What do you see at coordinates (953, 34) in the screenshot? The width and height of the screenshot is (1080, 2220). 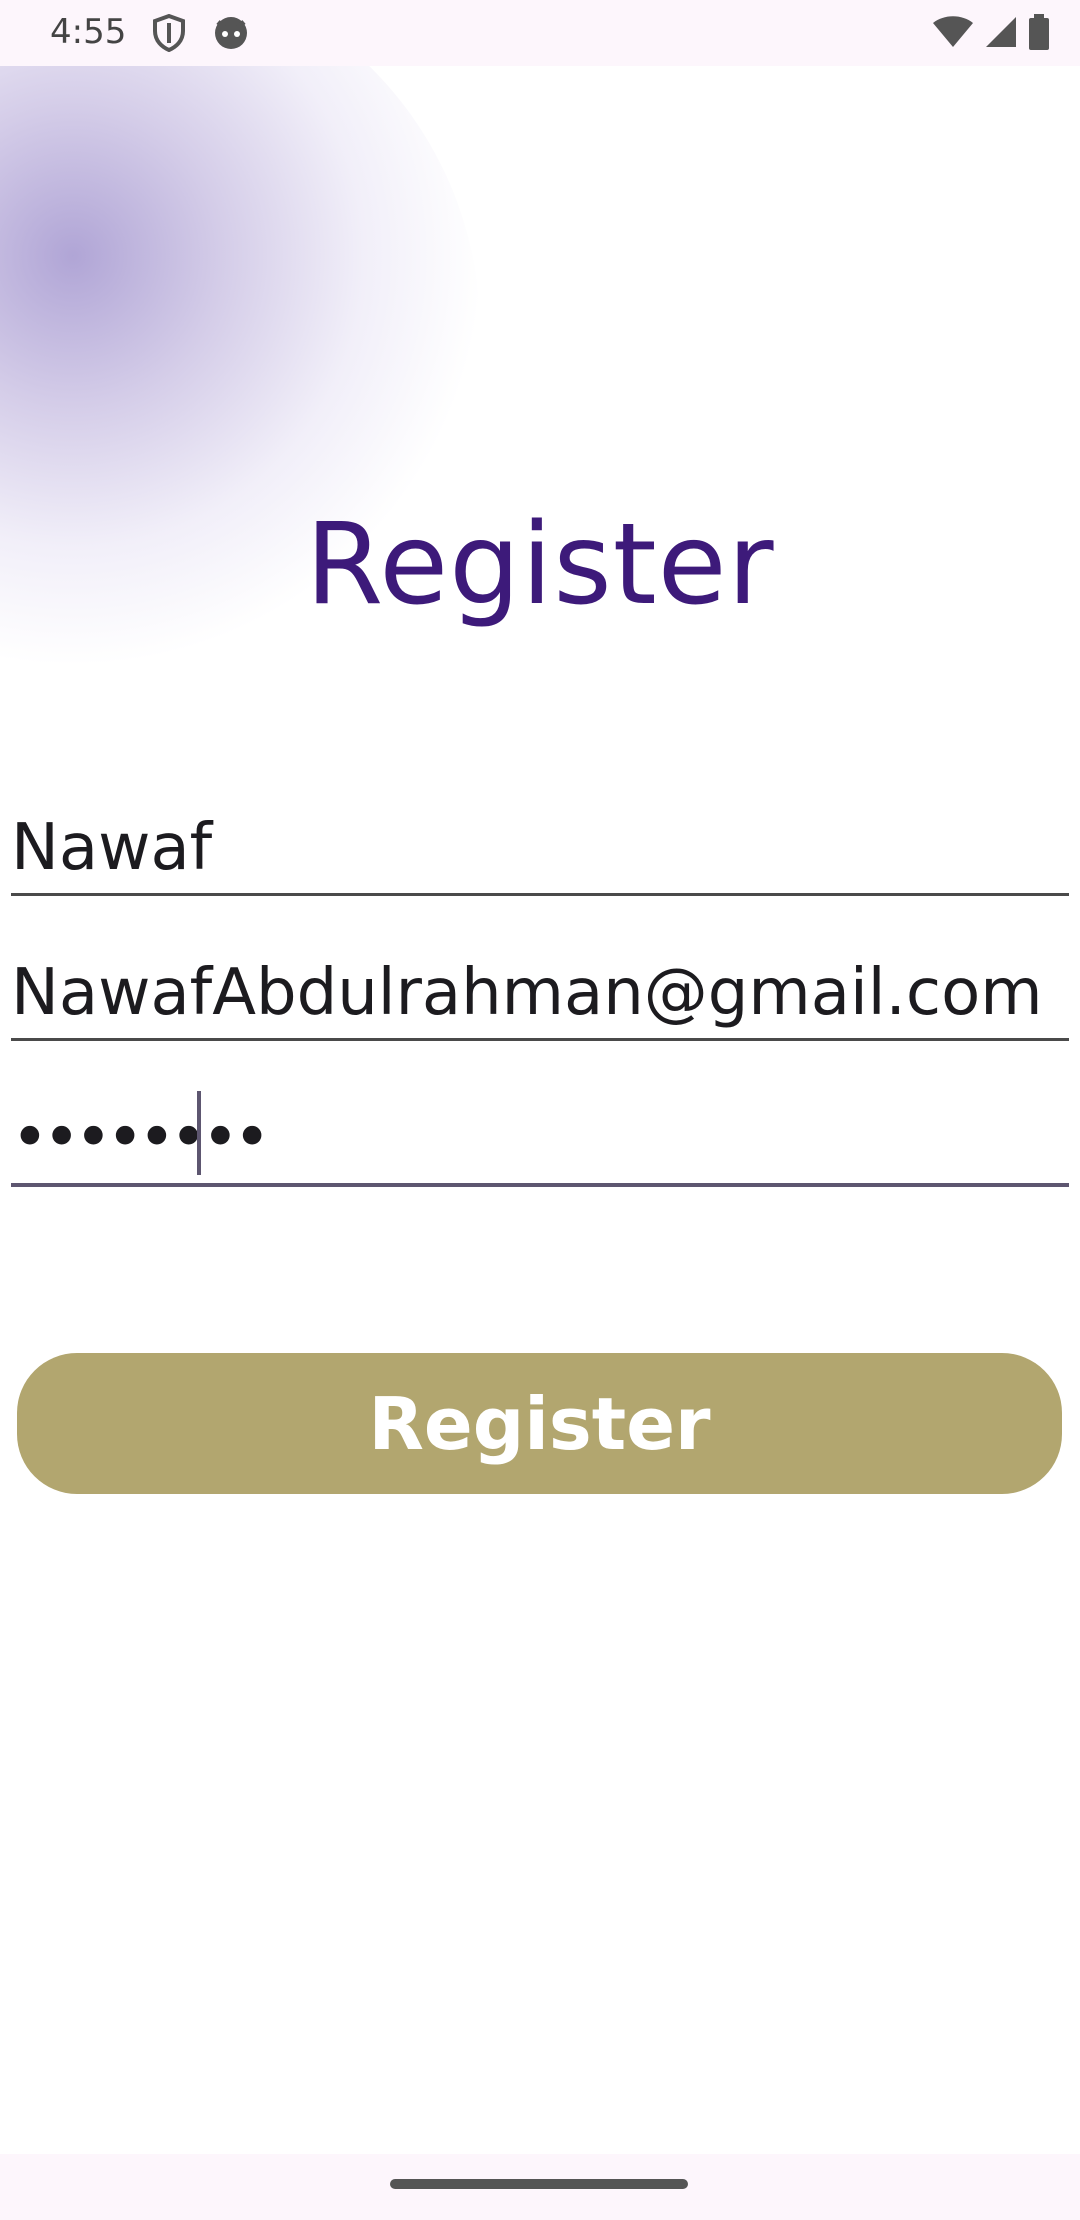 I see `wifi-icon` at bounding box center [953, 34].